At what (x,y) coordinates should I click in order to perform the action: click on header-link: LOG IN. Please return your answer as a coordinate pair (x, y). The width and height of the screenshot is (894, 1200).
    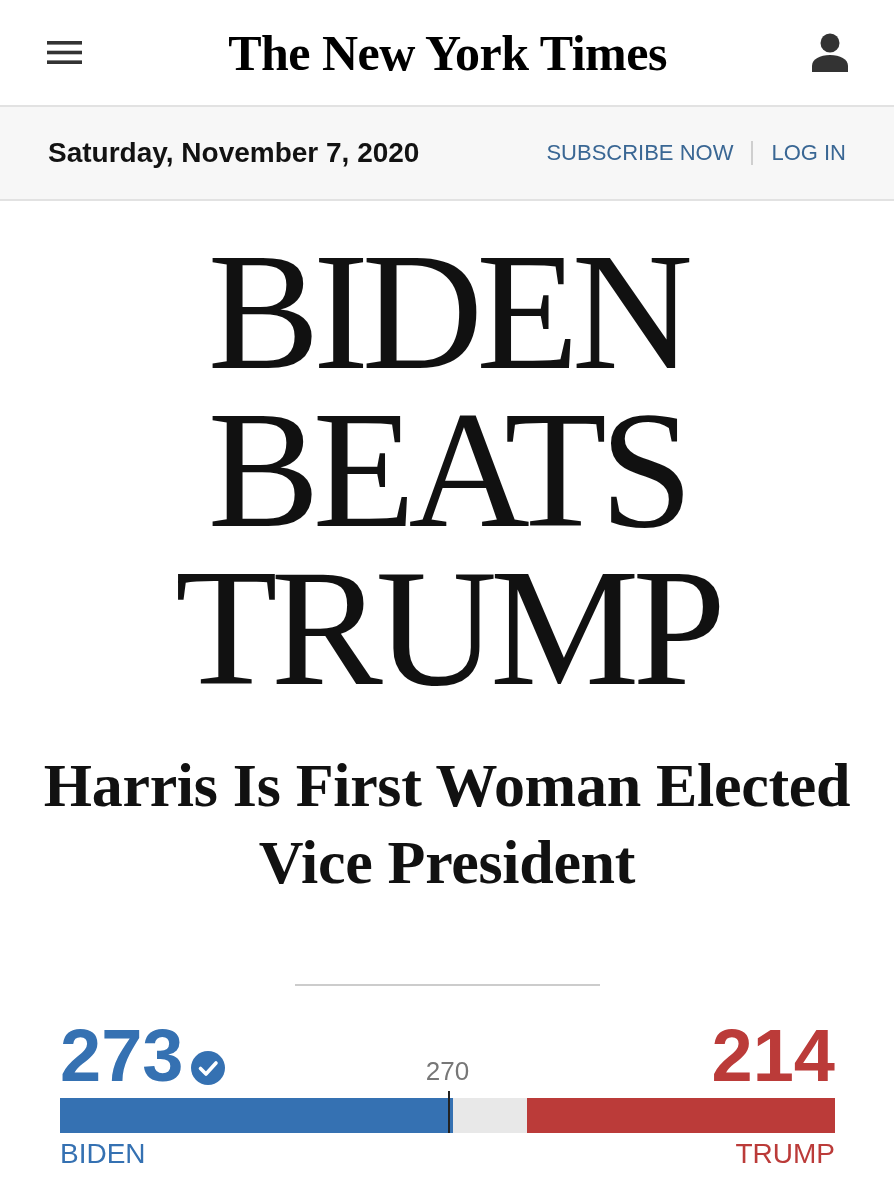
    Looking at the image, I should click on (808, 153).